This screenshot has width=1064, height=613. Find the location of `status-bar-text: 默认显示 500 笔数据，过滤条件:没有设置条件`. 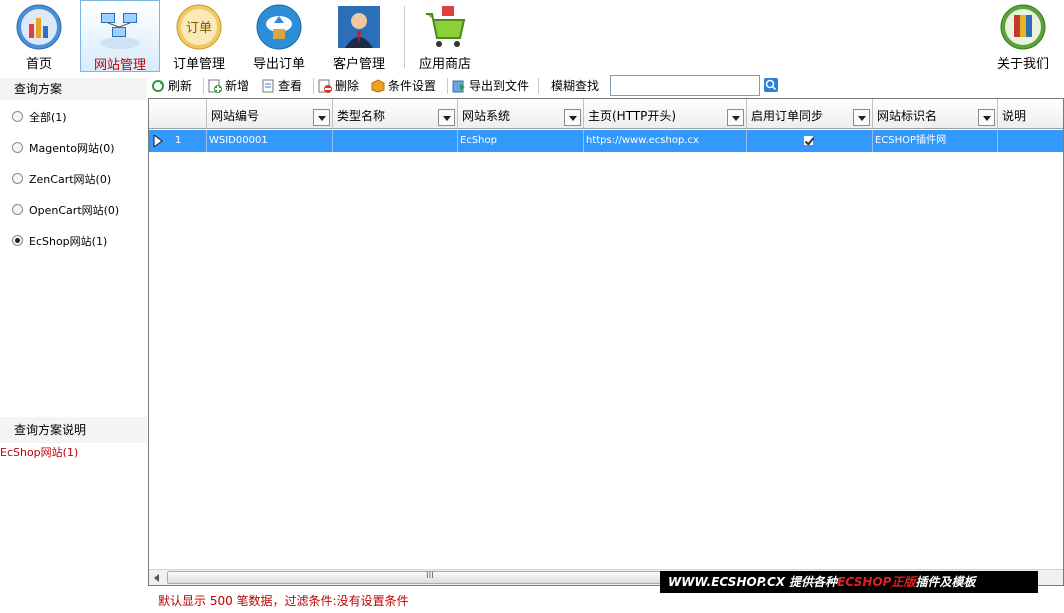

status-bar-text: 默认显示 500 笔数据，过滤条件:没有设置条件 is located at coordinates (283, 601).